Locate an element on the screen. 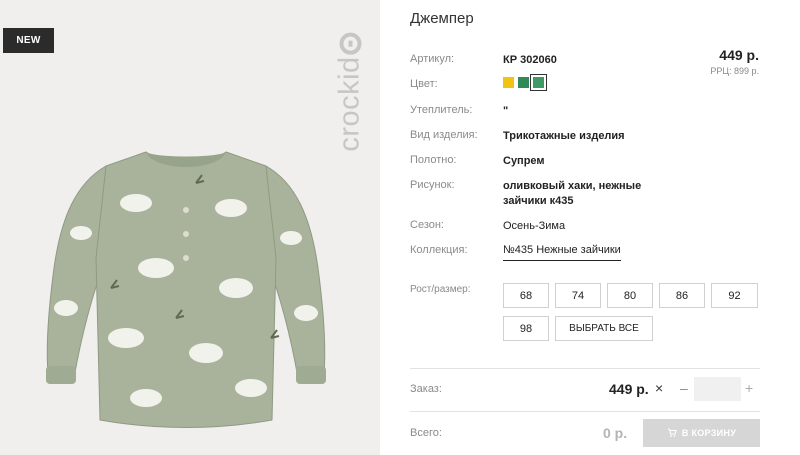  brand-logo: crockid is located at coordinates (350, 92).